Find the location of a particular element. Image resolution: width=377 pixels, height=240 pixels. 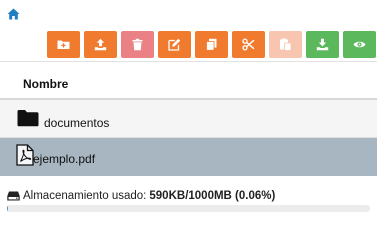

hard-drive-icon is located at coordinates (13, 196).